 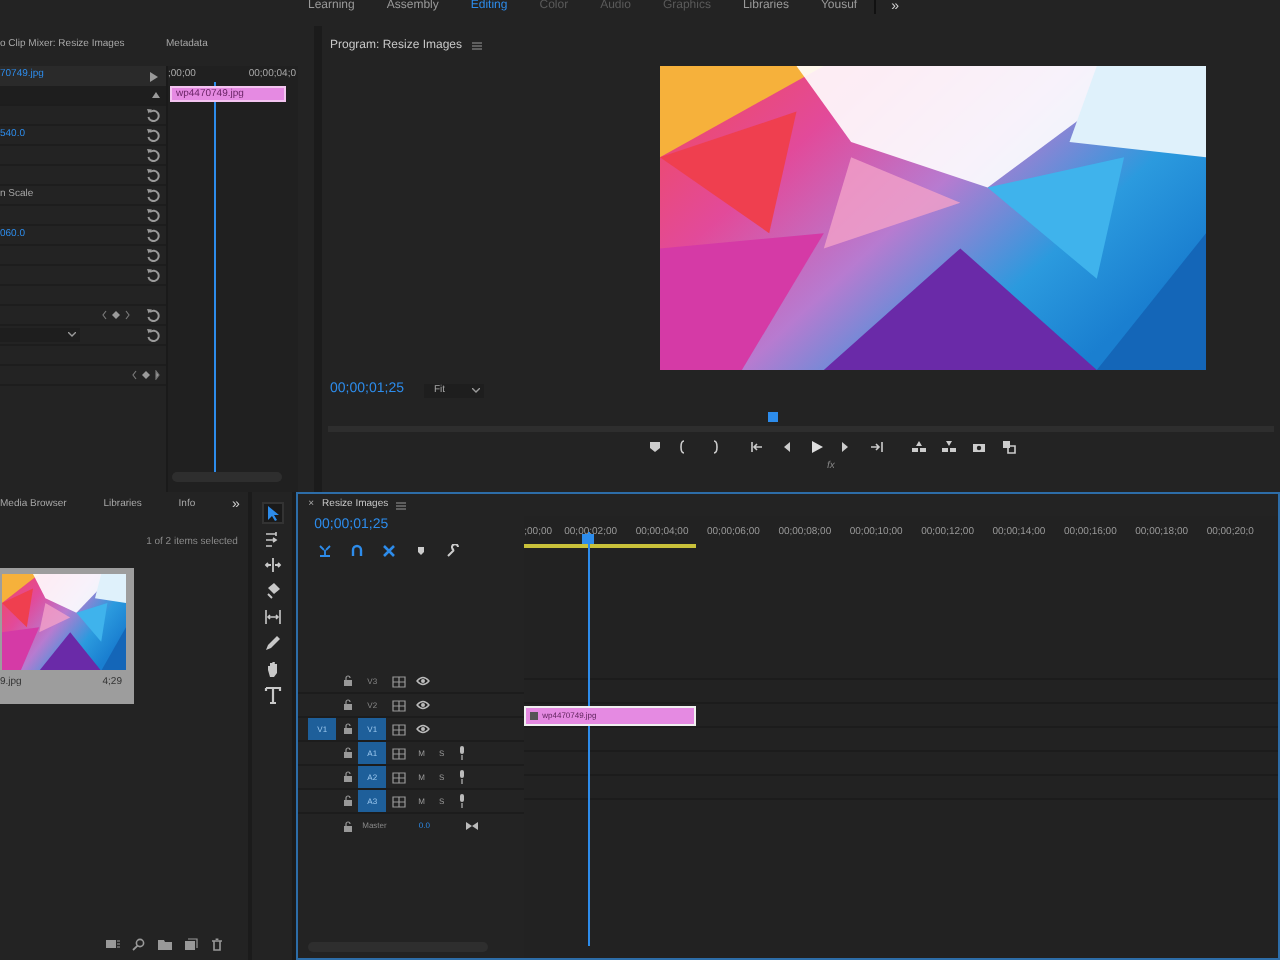 What do you see at coordinates (272, 617) in the screenshot?
I see `slip-icon` at bounding box center [272, 617].